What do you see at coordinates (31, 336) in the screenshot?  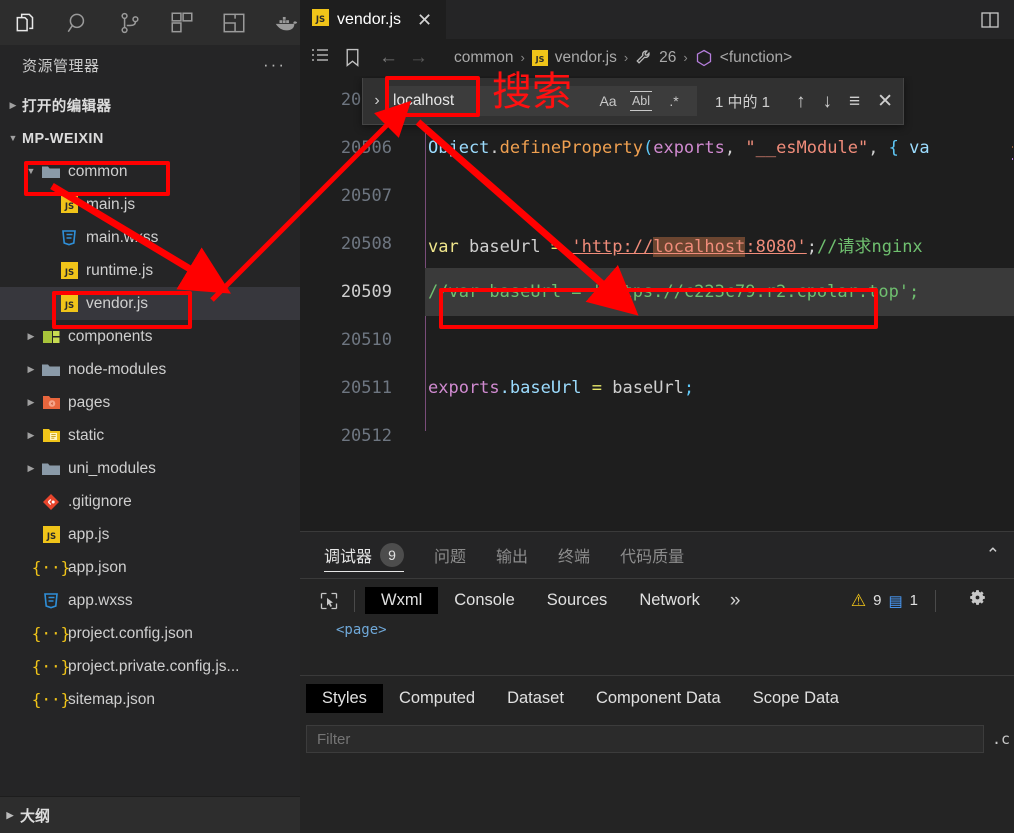 I see `chevron-right-icon: ▶` at bounding box center [31, 336].